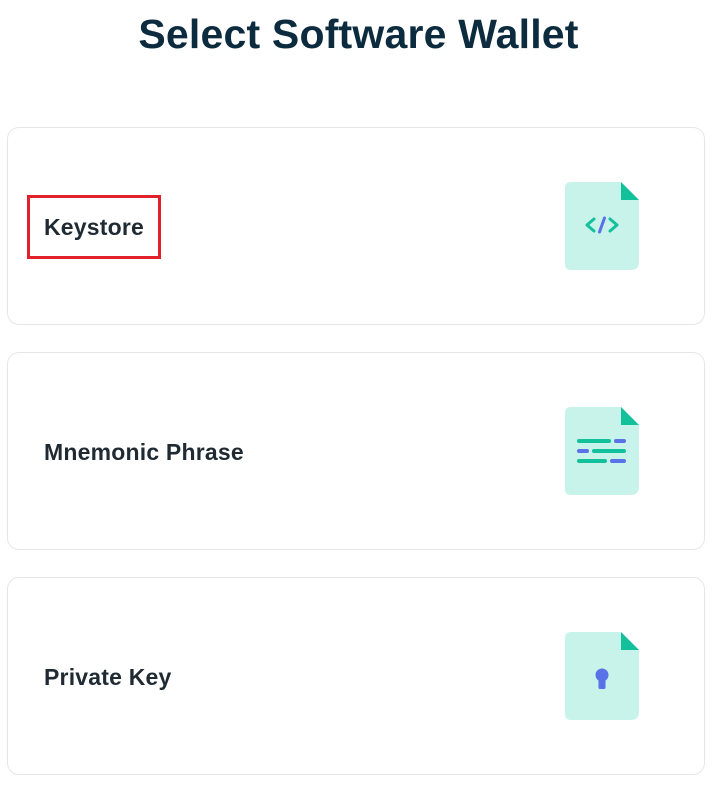 This screenshot has width=717, height=792. Describe the element at coordinates (602, 676) in the screenshot. I see `locked-file-icon` at that location.